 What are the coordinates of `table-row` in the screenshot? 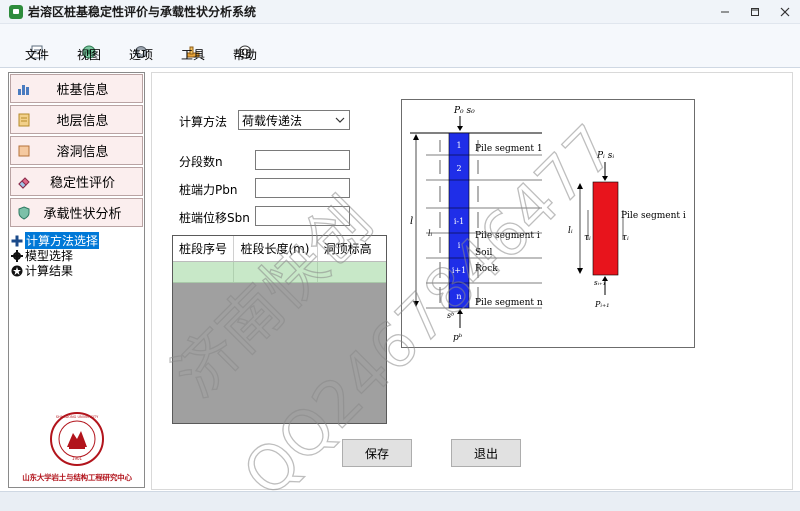 It's located at (279, 272).